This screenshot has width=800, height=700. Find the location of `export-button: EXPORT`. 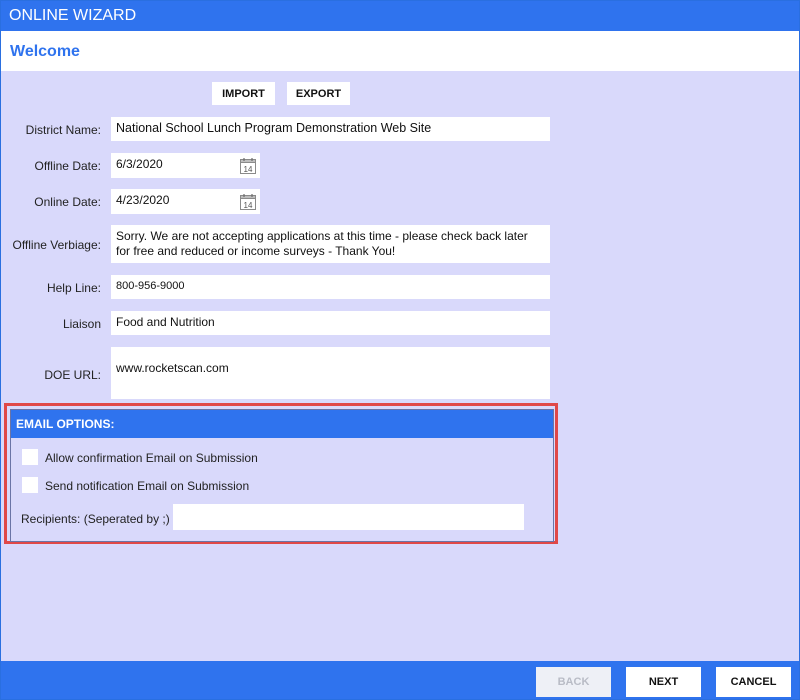

export-button: EXPORT is located at coordinates (318, 93).